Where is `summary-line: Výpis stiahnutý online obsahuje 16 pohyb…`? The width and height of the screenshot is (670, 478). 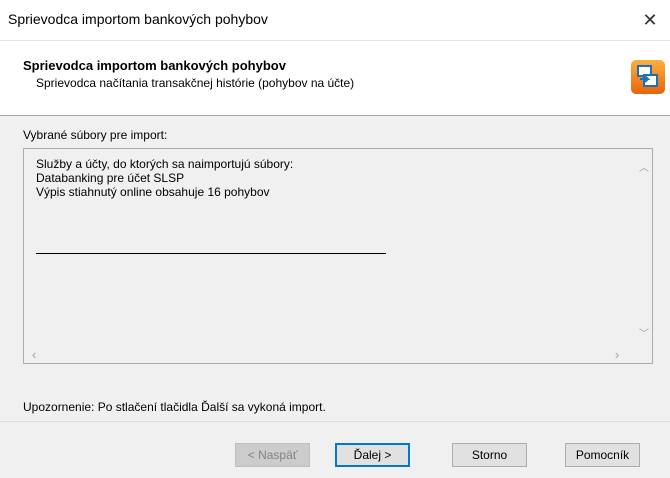 summary-line: Výpis stiahnutý online obsahuje 16 pohyb… is located at coordinates (153, 192).